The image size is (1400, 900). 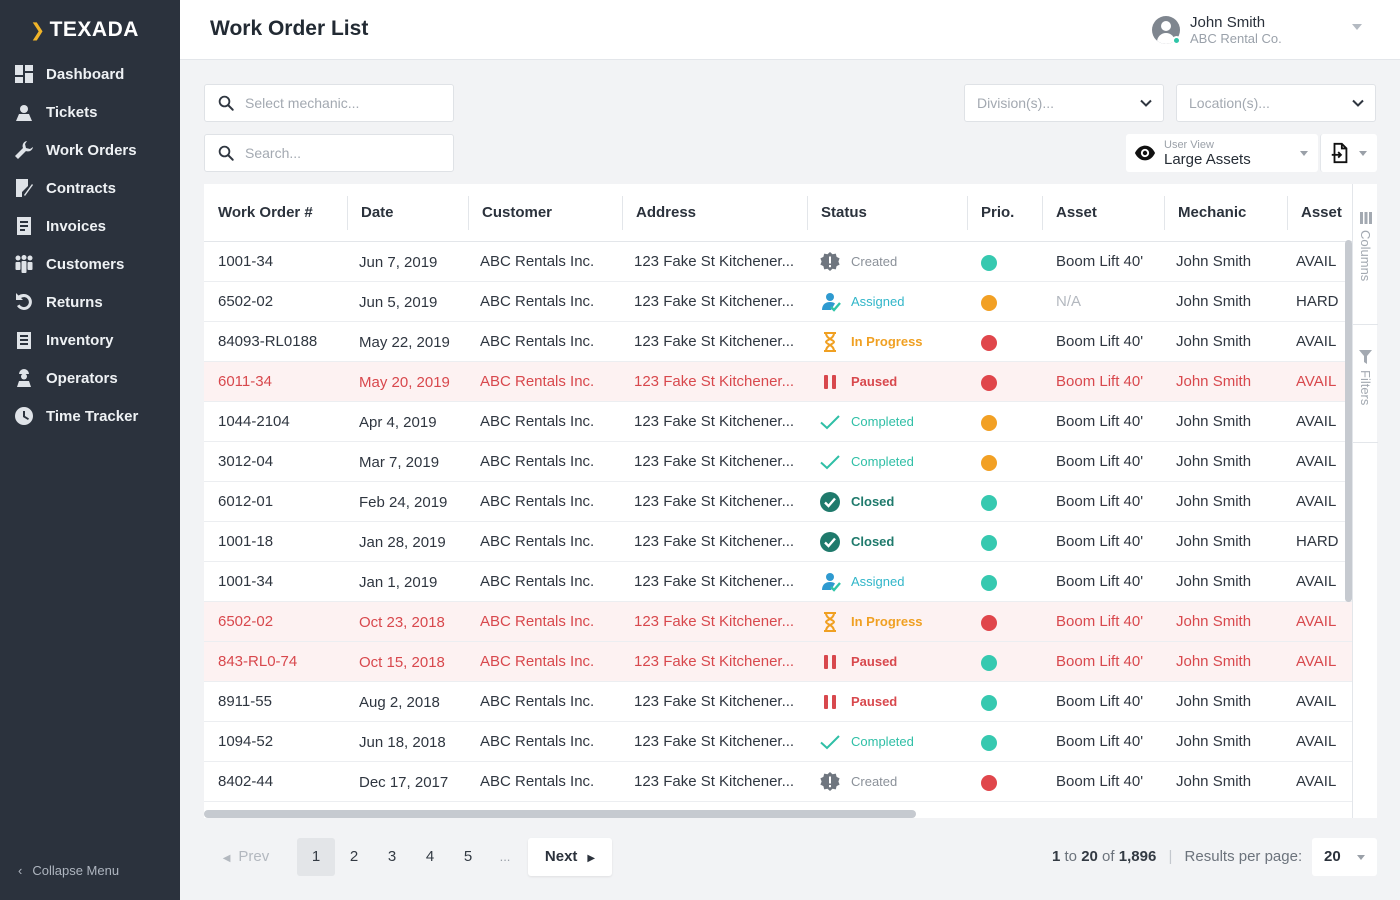 What do you see at coordinates (90, 188) in the screenshot?
I see `sidebar-item-contracts: Contracts` at bounding box center [90, 188].